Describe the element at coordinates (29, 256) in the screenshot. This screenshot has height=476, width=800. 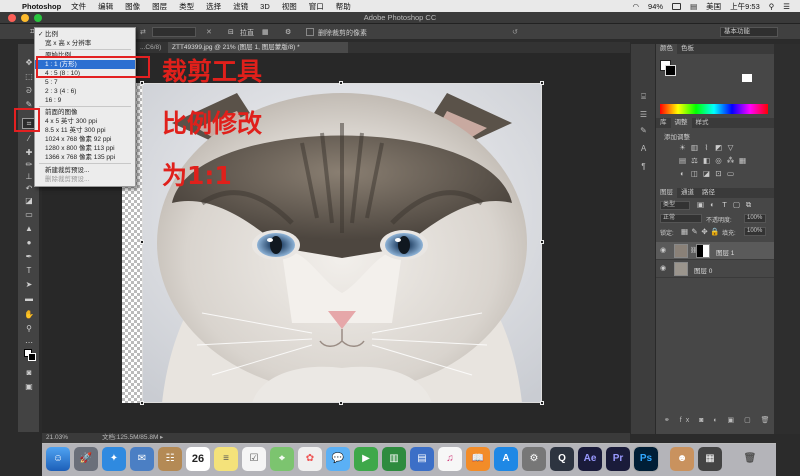
I see `pen-tool-icon: ✒` at that location.